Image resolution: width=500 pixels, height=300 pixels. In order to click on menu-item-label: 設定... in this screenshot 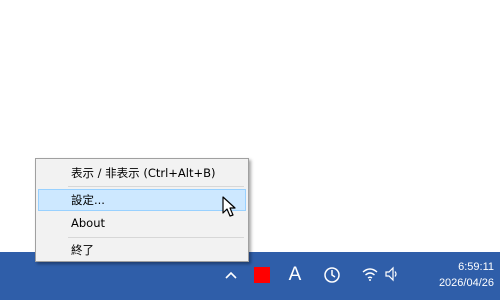, I will do `click(88, 200)`.